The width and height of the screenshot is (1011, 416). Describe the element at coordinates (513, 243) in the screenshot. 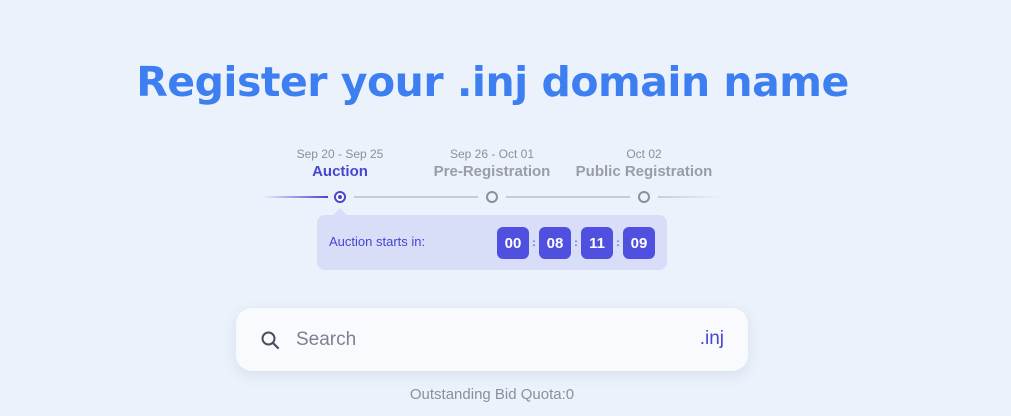

I see `countdown-days: 00` at that location.